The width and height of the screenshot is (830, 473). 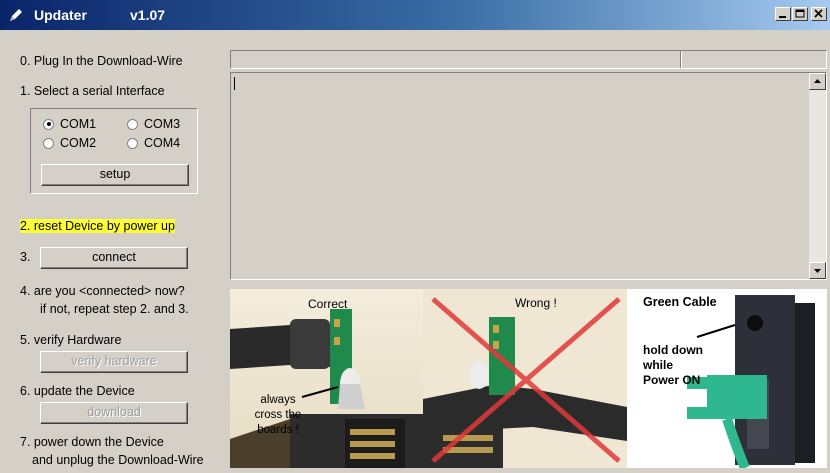 I want to click on step-7-hint: and unplug the Download-Wire, so click(x=118, y=460).